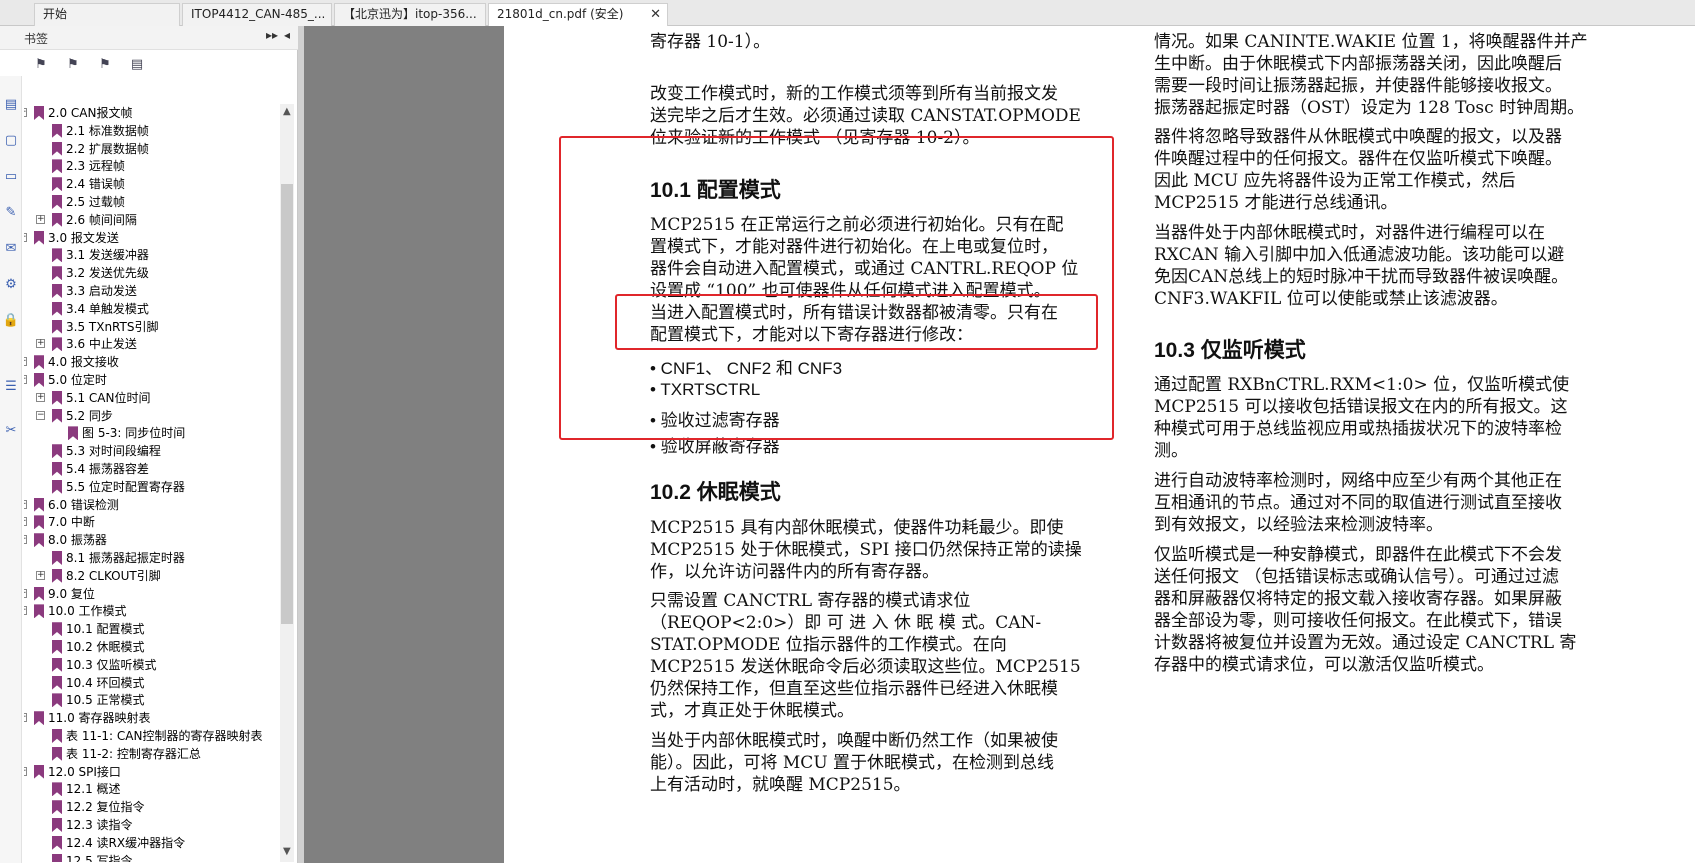 The width and height of the screenshot is (1695, 863). Describe the element at coordinates (11, 249) in the screenshot. I see `attachments-icon: ✉` at that location.